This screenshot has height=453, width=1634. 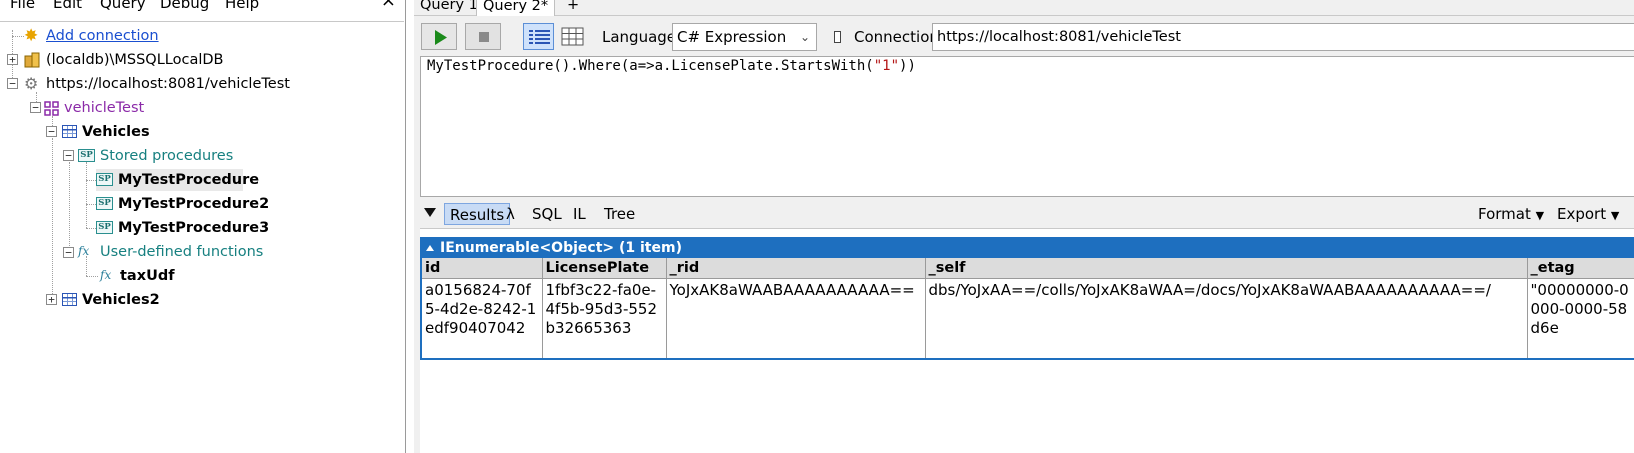 I want to click on tab-query-1: Query 1, so click(x=449, y=8).